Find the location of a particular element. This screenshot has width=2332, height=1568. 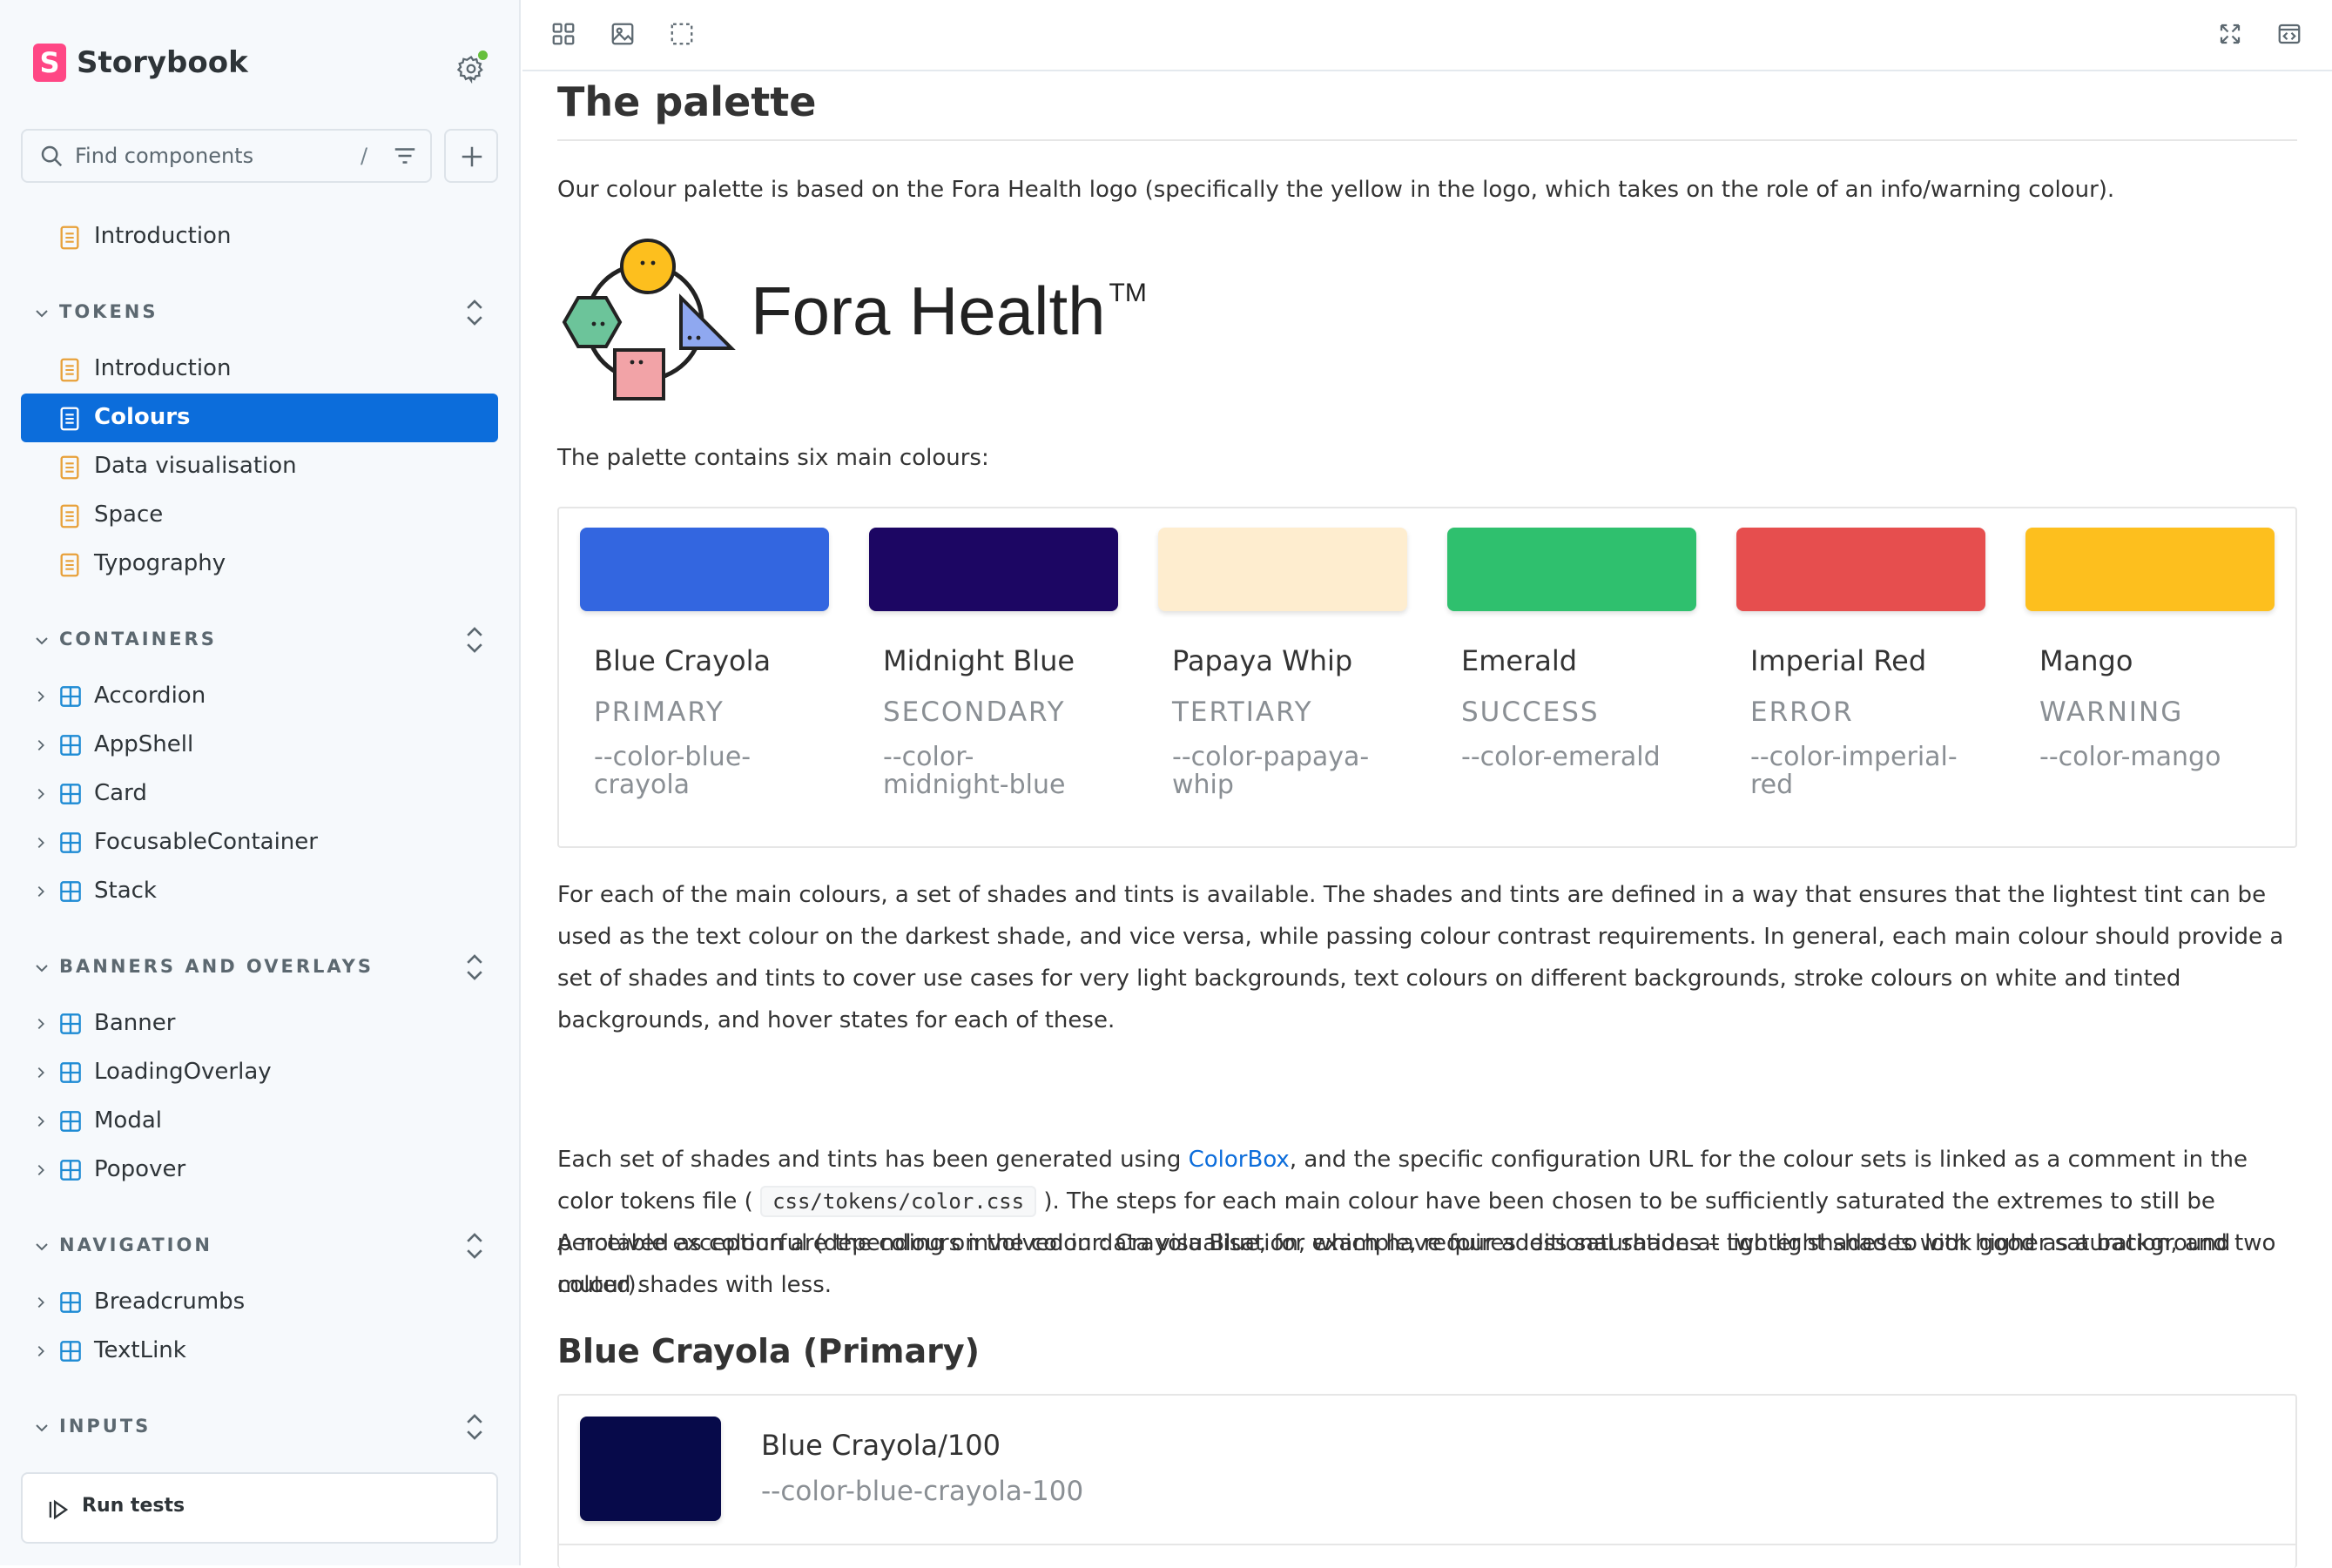

color-role: SUCCESS is located at coordinates (1530, 712).